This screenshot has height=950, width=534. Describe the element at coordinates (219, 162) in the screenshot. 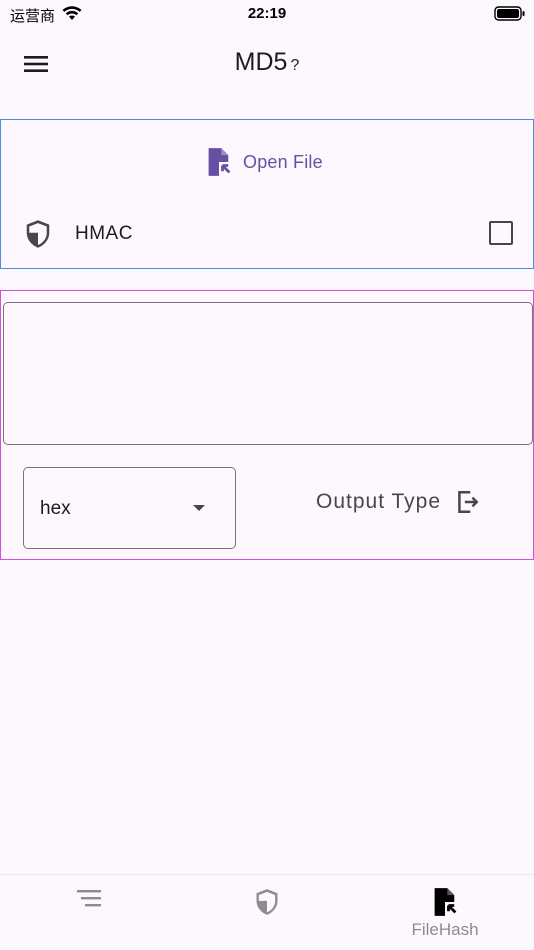

I see `file-open-icon` at that location.